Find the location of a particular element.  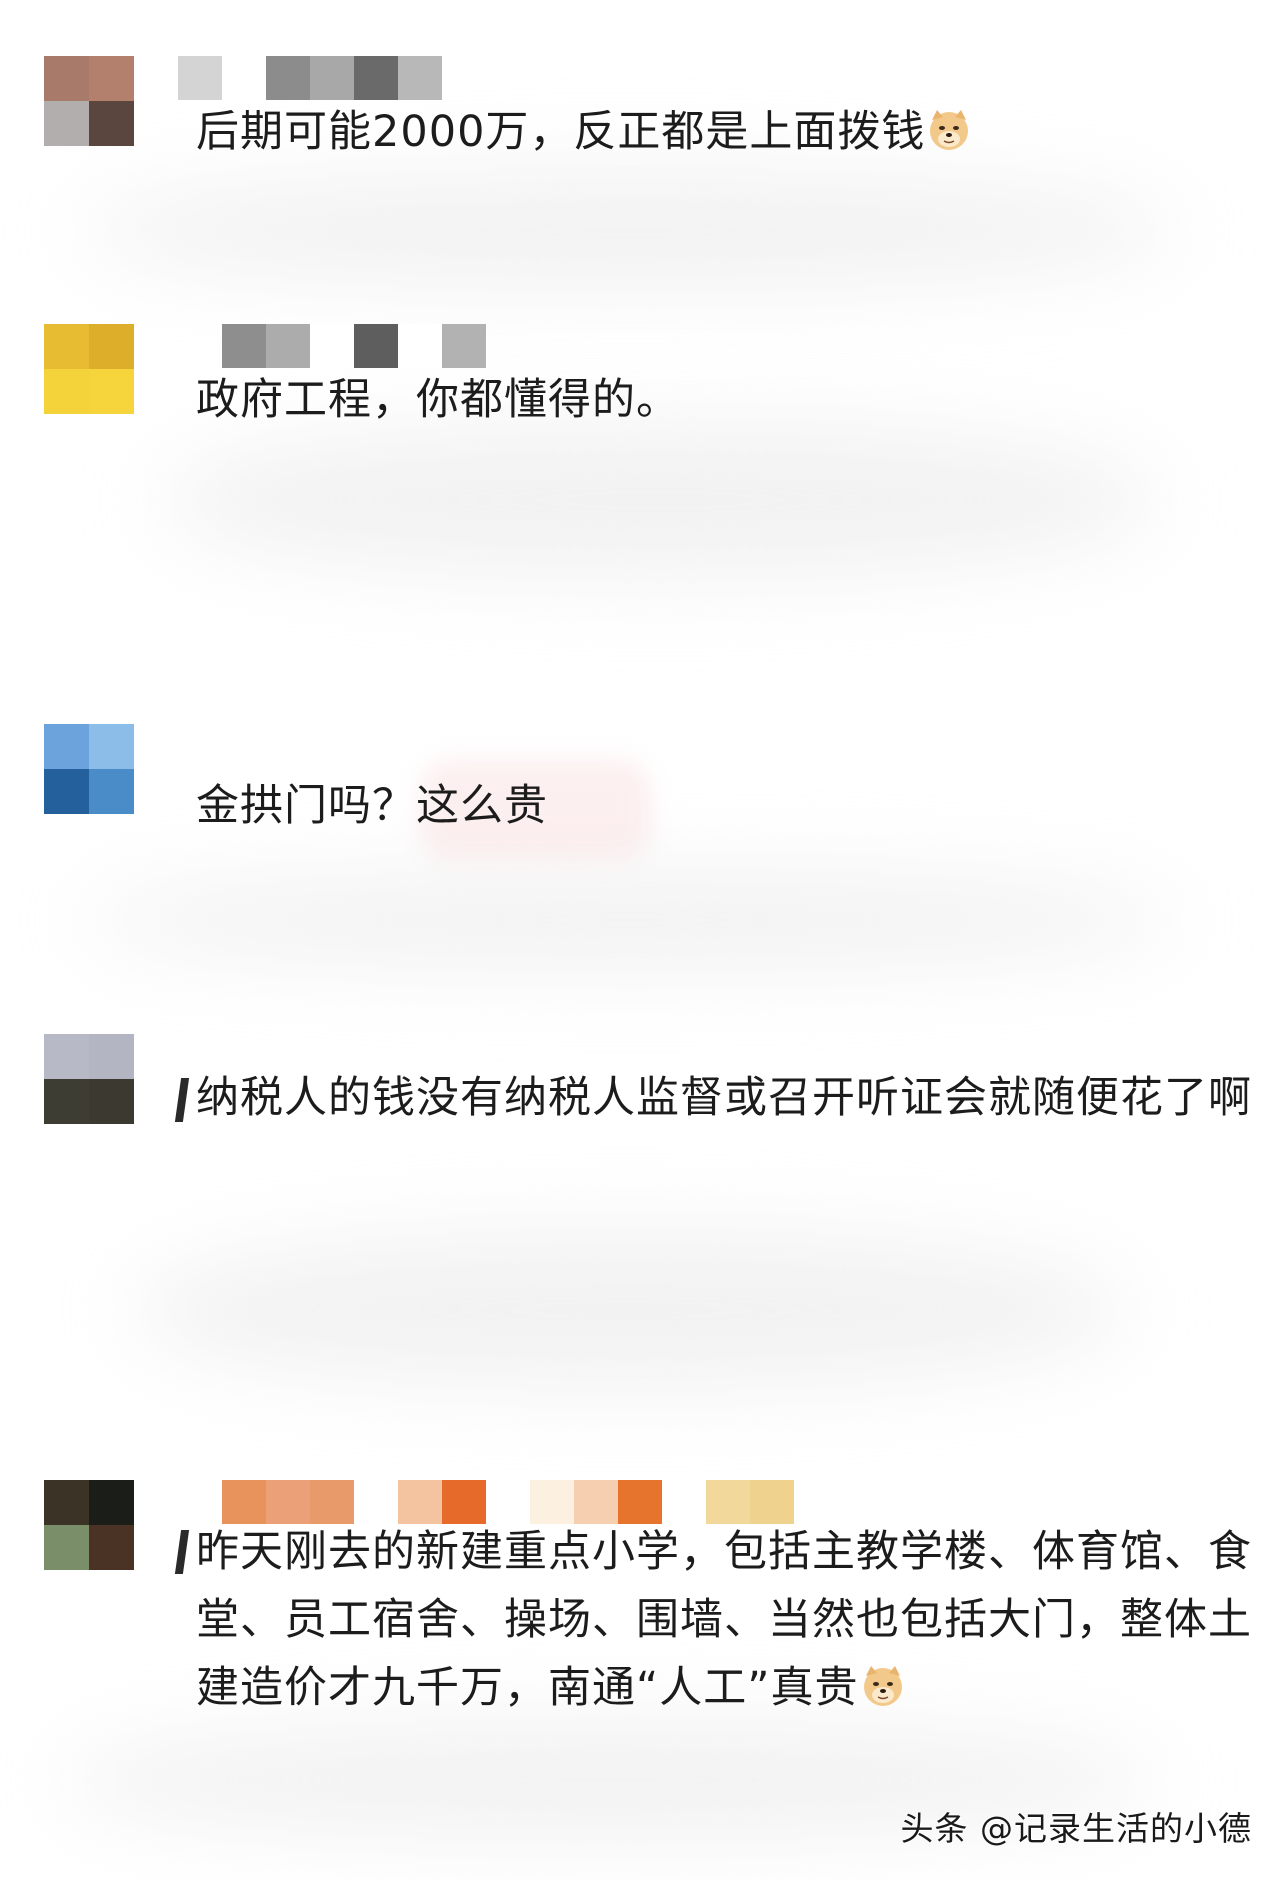

comment-text: 纳税人的钱没有纳税人监督或召开听证会就随便花了啊 is located at coordinates (731, 1098).